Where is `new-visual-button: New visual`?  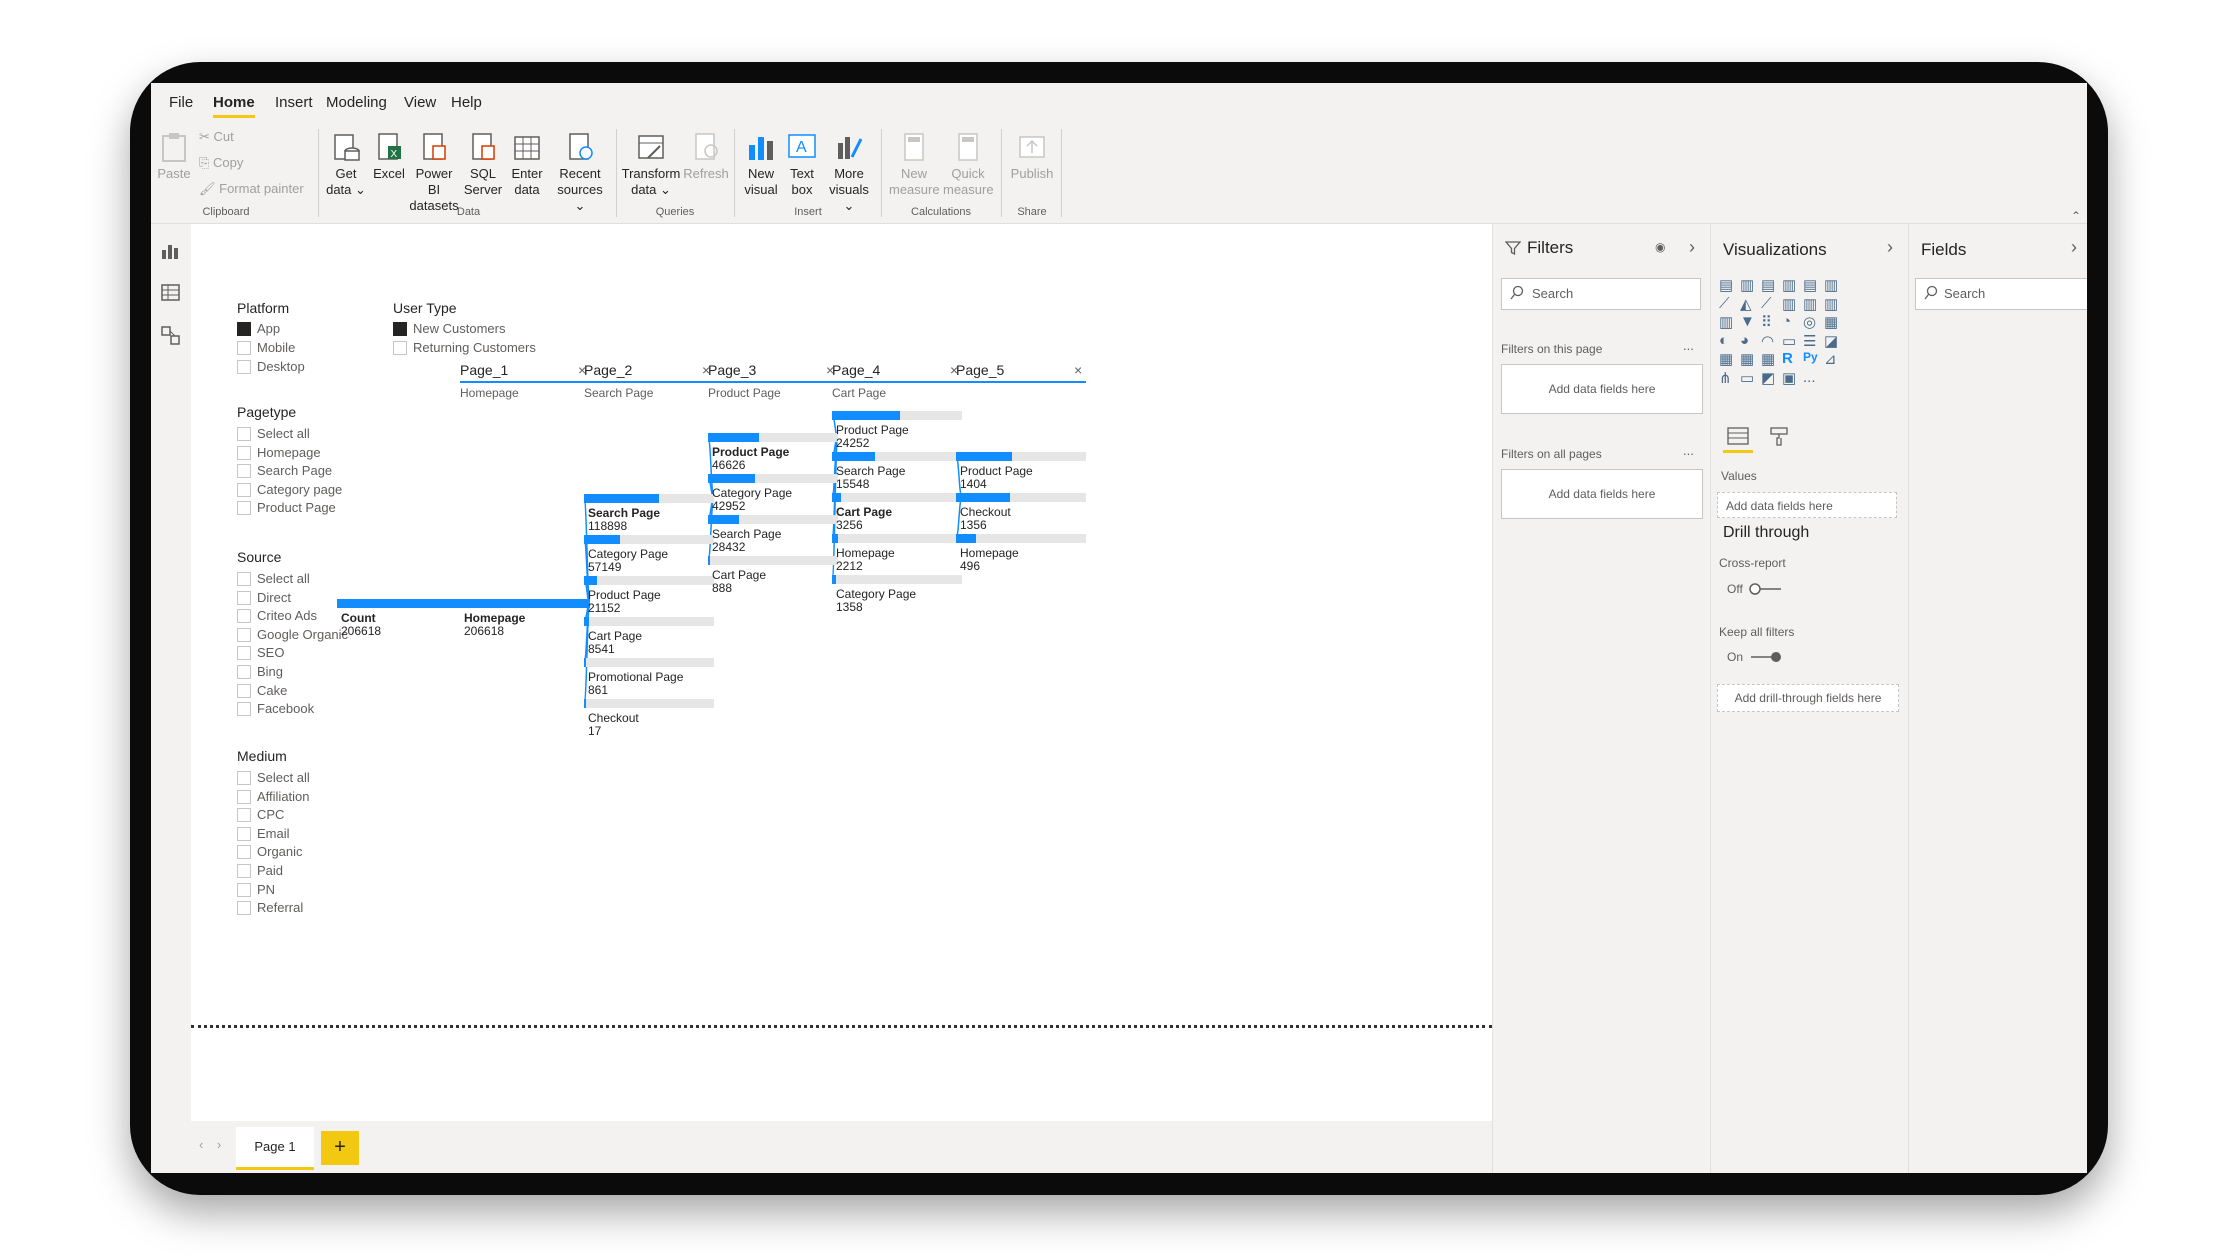 new-visual-button: New visual is located at coordinates (761, 164).